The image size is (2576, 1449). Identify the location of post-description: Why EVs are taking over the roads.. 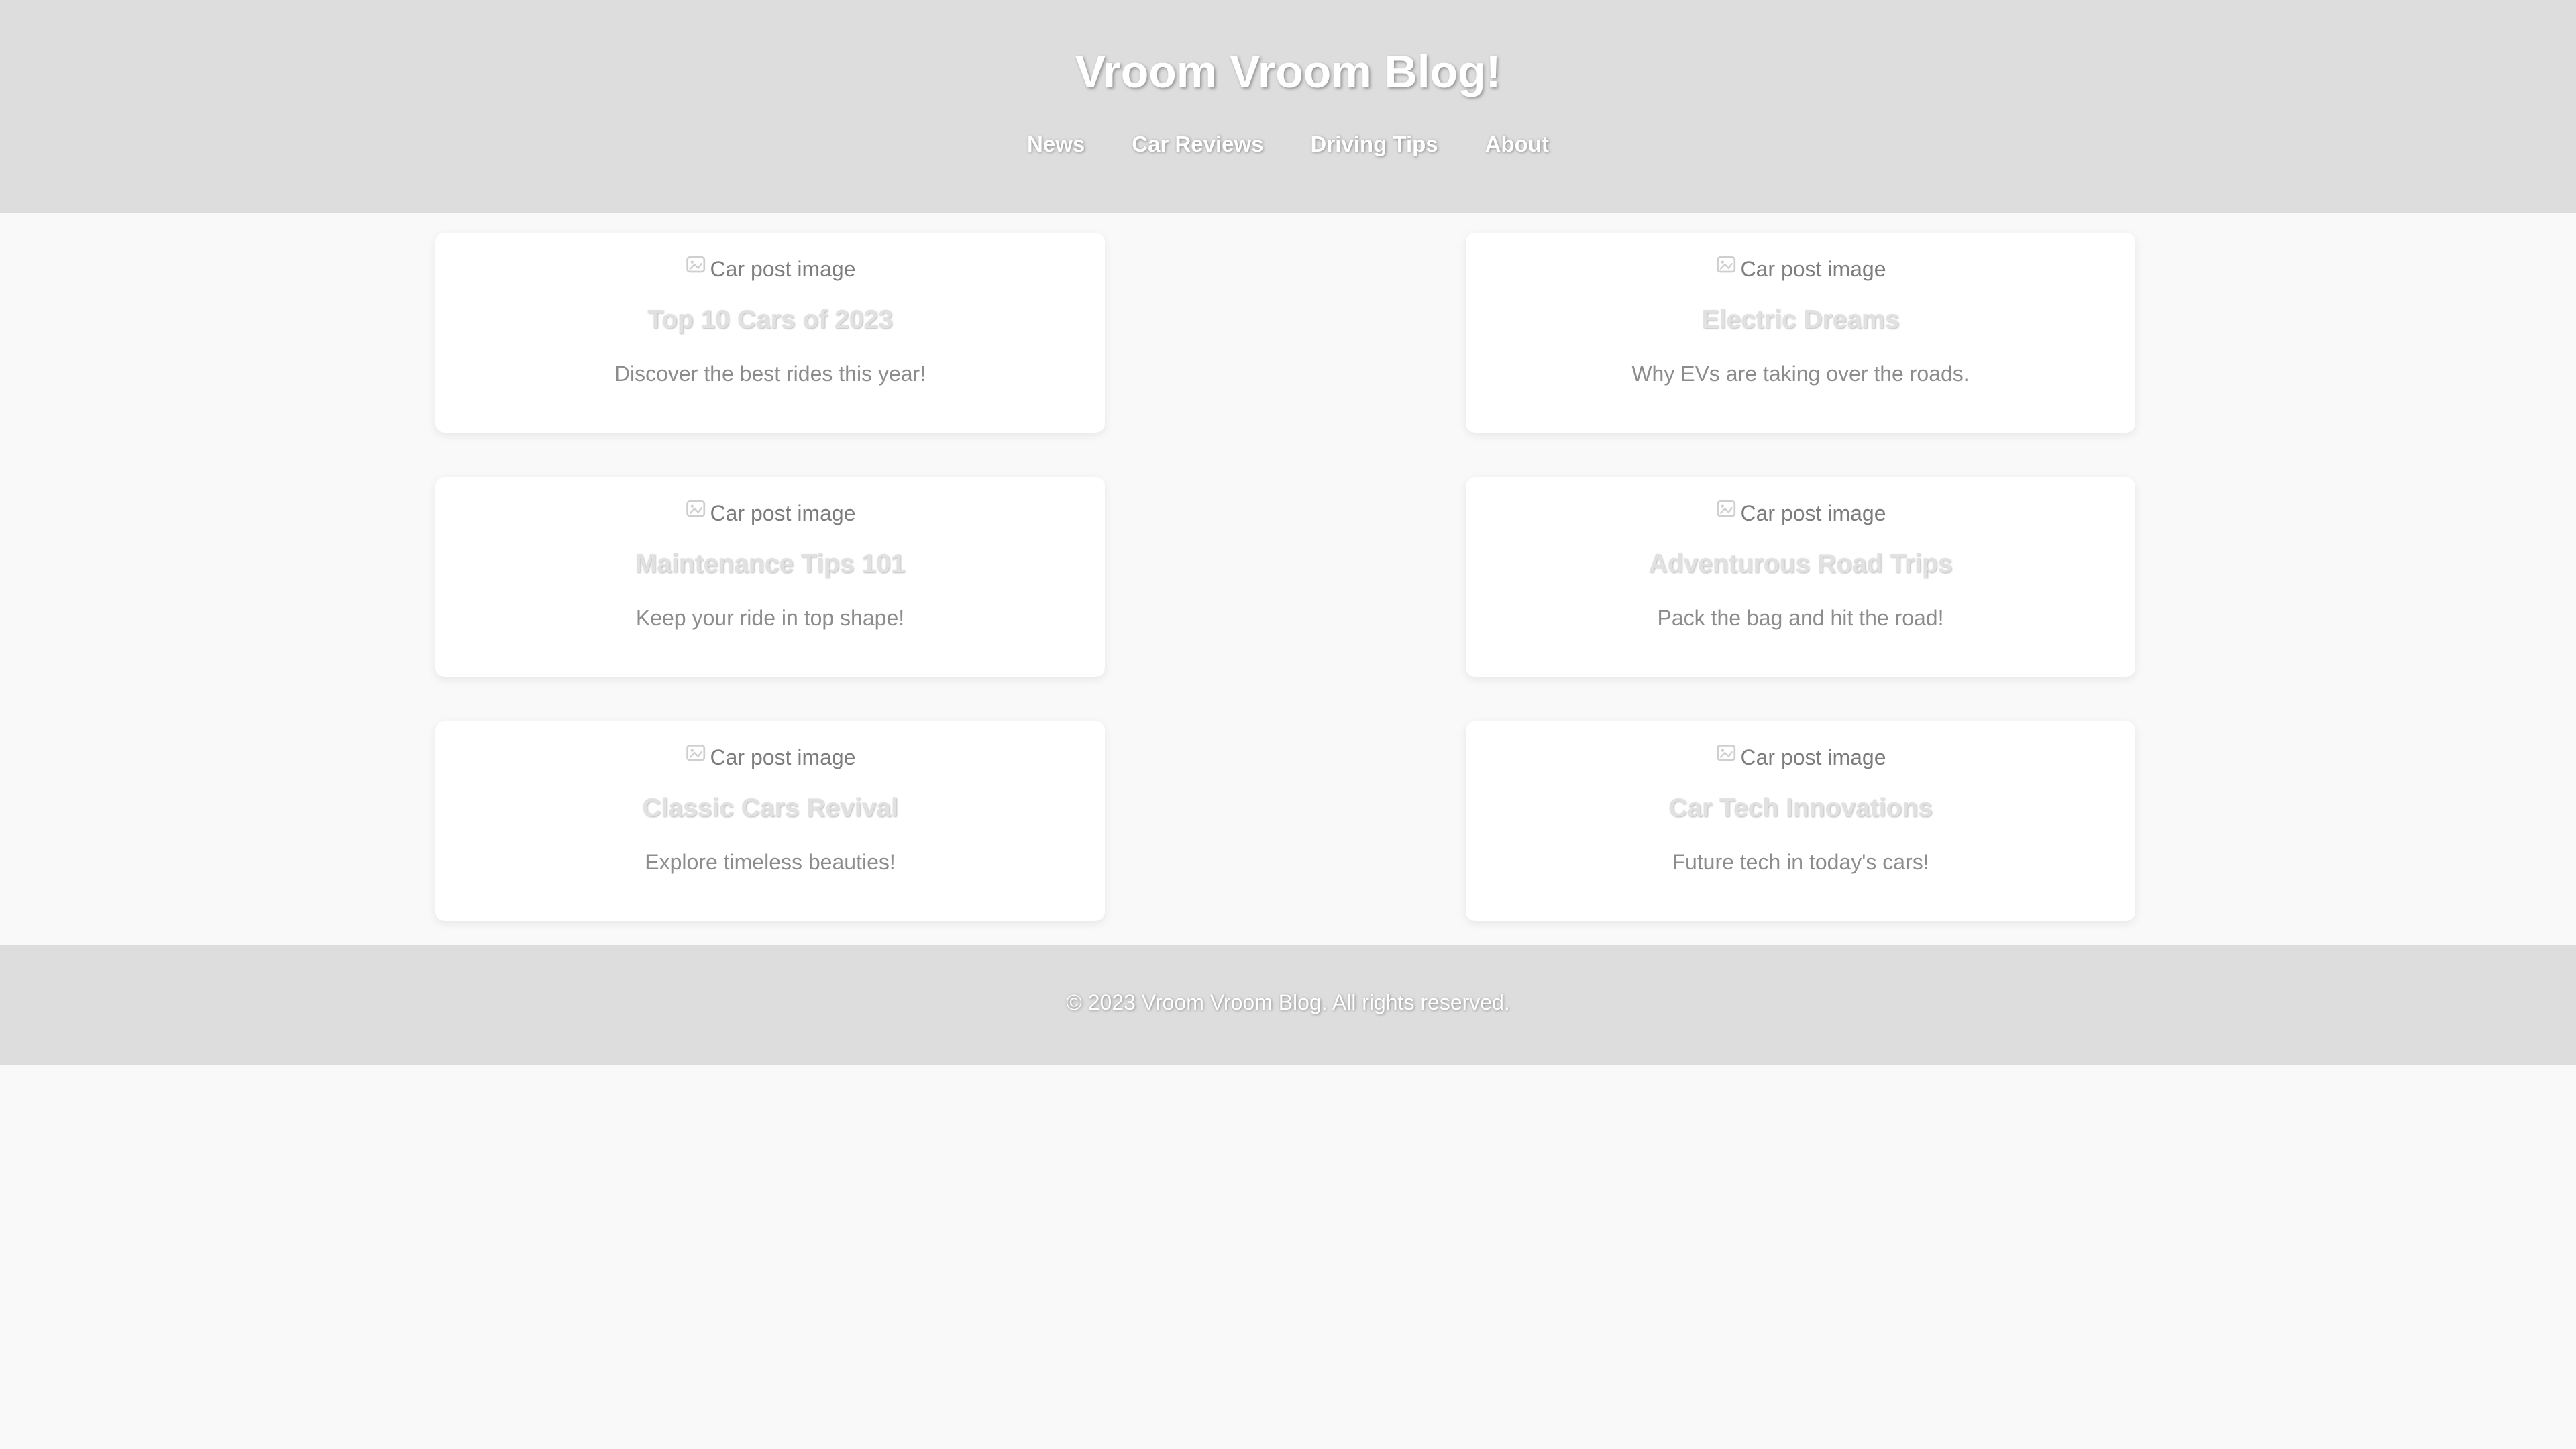
(1800, 374).